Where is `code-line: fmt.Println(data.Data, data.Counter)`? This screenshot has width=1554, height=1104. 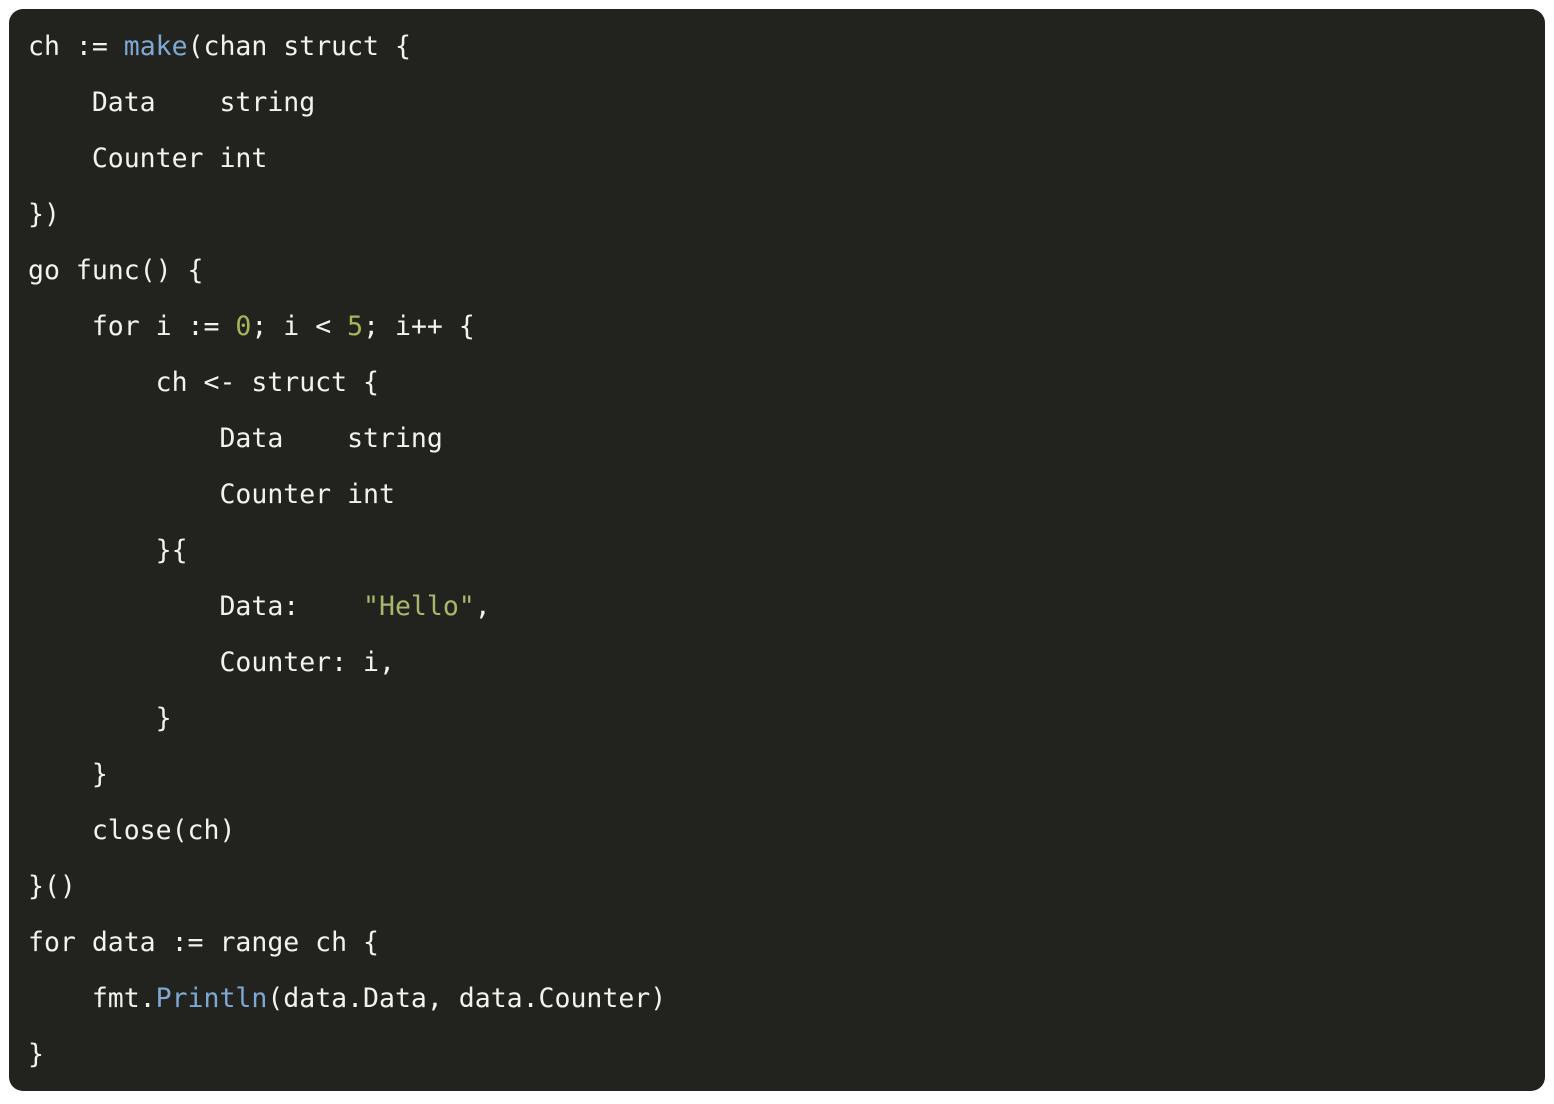 code-line: fmt.Println(data.Data, data.Counter) is located at coordinates (786, 999).